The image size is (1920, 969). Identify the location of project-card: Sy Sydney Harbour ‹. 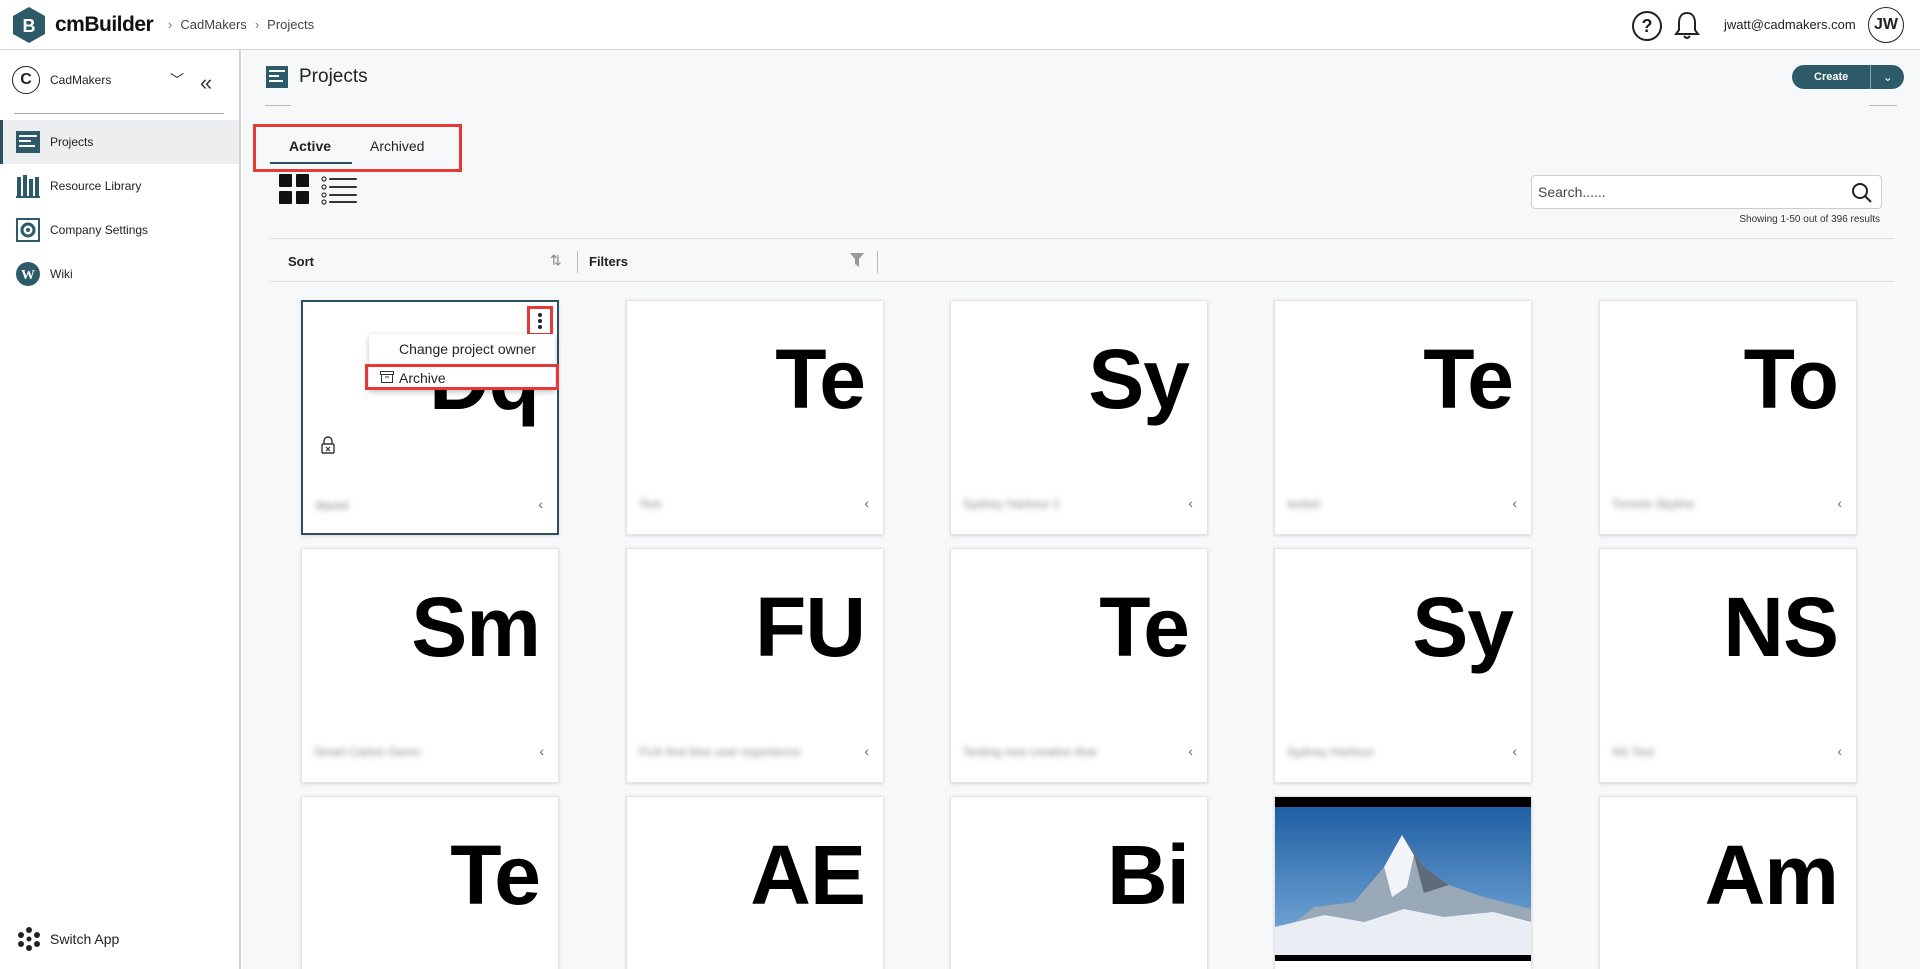
(1403, 665).